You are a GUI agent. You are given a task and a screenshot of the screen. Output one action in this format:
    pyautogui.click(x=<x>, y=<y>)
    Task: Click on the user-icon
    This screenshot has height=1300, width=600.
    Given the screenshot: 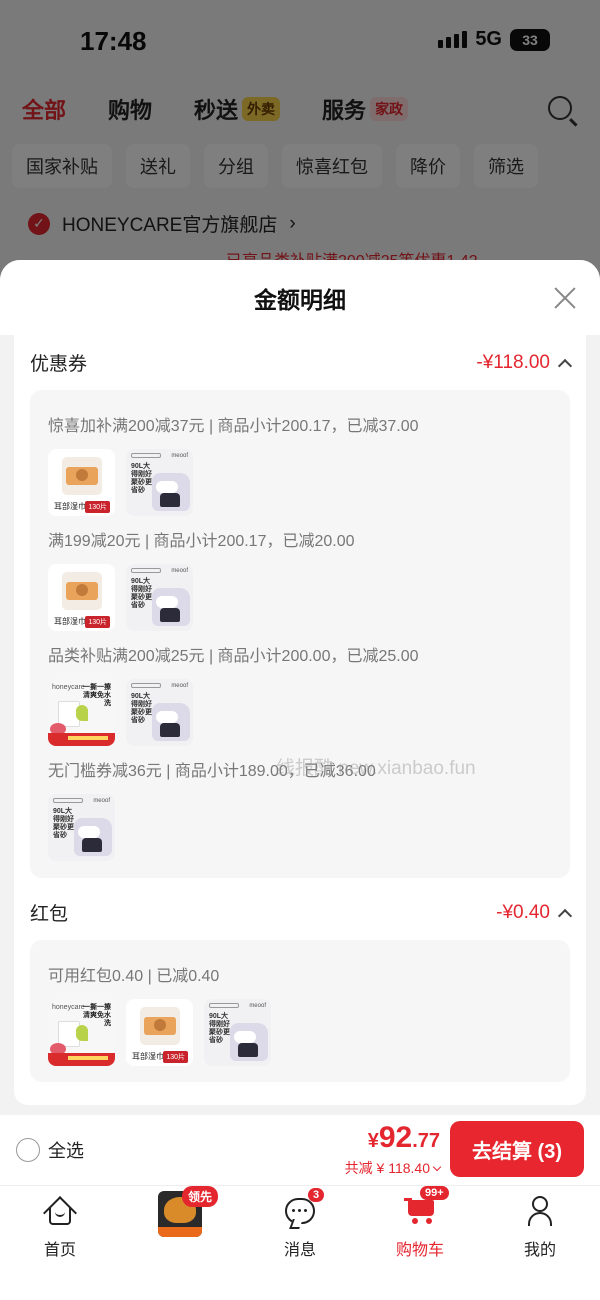 What is the action you would take?
    pyautogui.click(x=540, y=1211)
    